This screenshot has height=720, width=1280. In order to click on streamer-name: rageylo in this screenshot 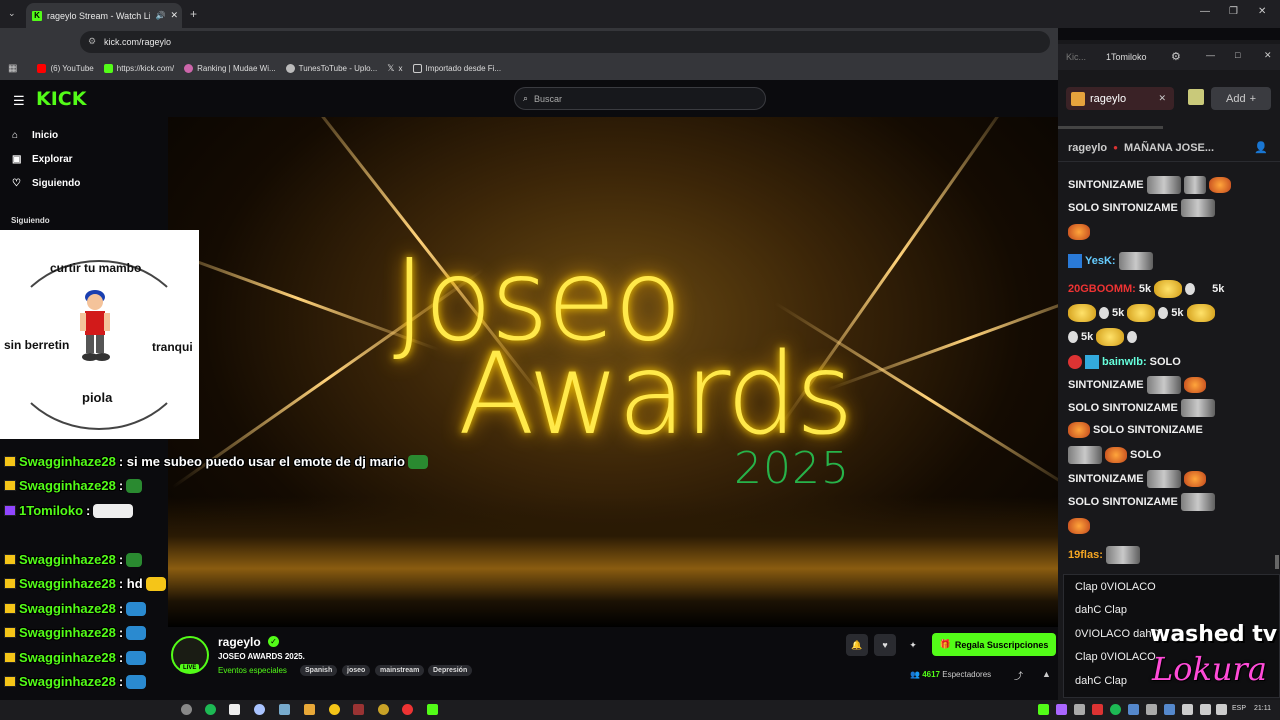, I will do `click(239, 642)`.